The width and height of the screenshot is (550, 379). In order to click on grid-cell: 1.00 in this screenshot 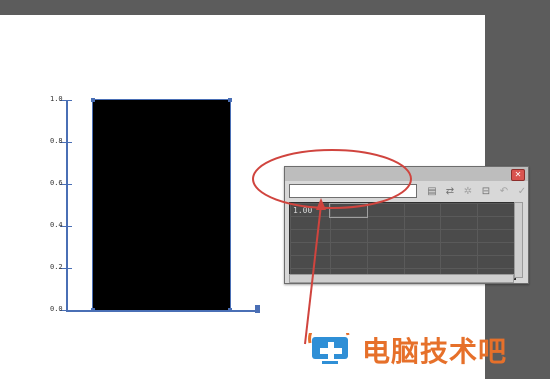, I will do `click(310, 210)`.